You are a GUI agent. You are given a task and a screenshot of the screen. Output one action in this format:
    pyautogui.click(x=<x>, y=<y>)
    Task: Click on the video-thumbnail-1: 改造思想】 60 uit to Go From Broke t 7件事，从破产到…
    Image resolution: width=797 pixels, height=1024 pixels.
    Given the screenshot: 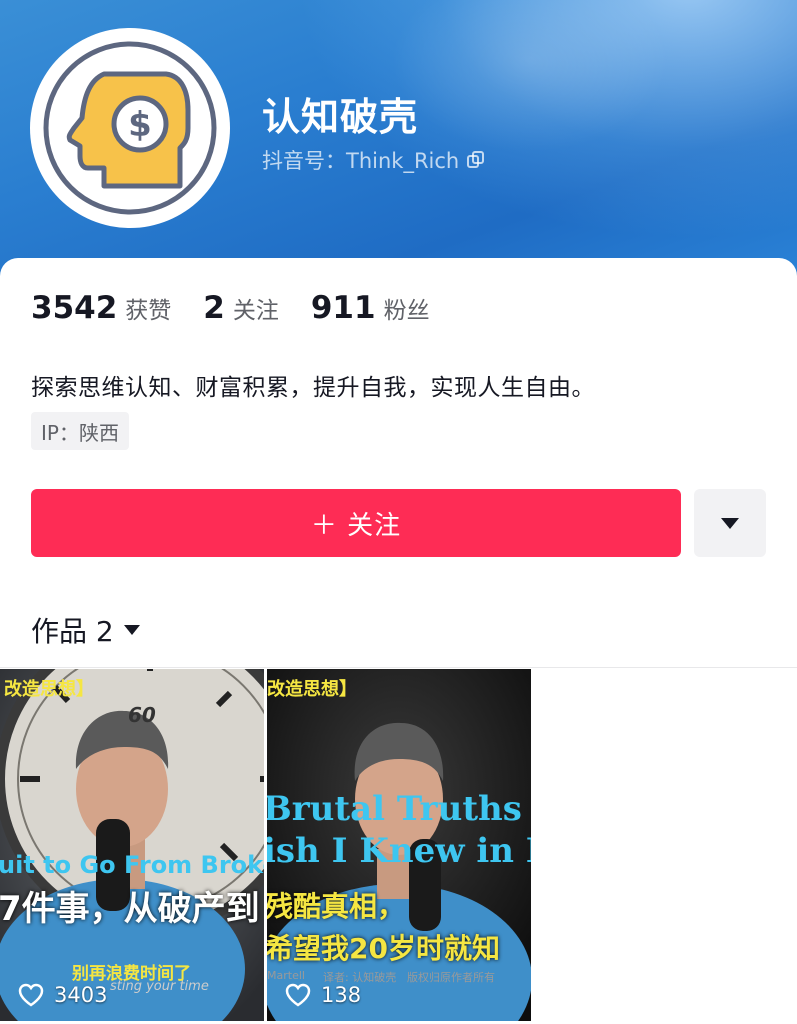 What is the action you would take?
    pyautogui.click(x=132, y=845)
    